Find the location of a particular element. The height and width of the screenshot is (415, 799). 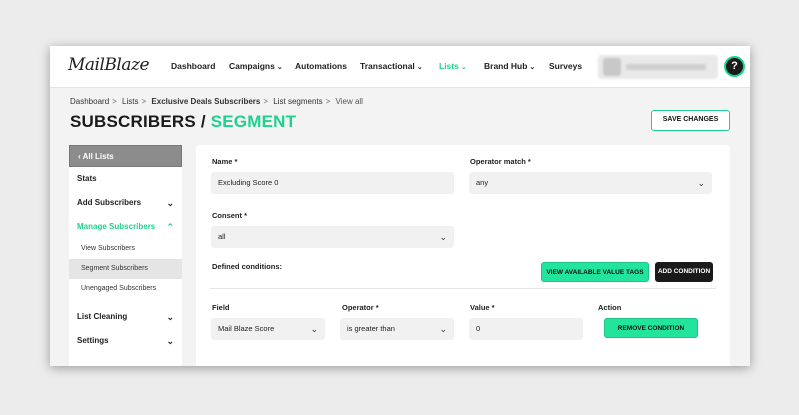

operator-select: is greater than ⌄ is located at coordinates (397, 329).